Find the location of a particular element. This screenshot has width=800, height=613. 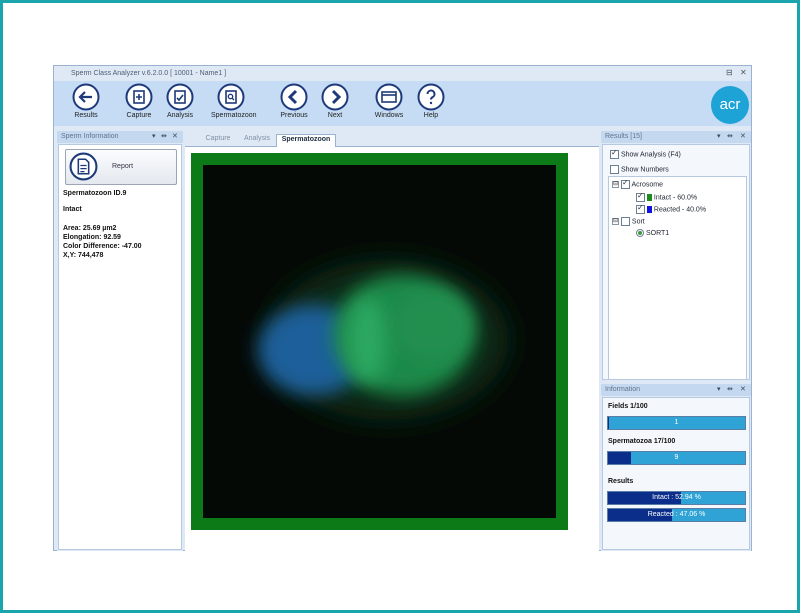

sperm-information-title: Sperm Information is located at coordinates (90, 136).